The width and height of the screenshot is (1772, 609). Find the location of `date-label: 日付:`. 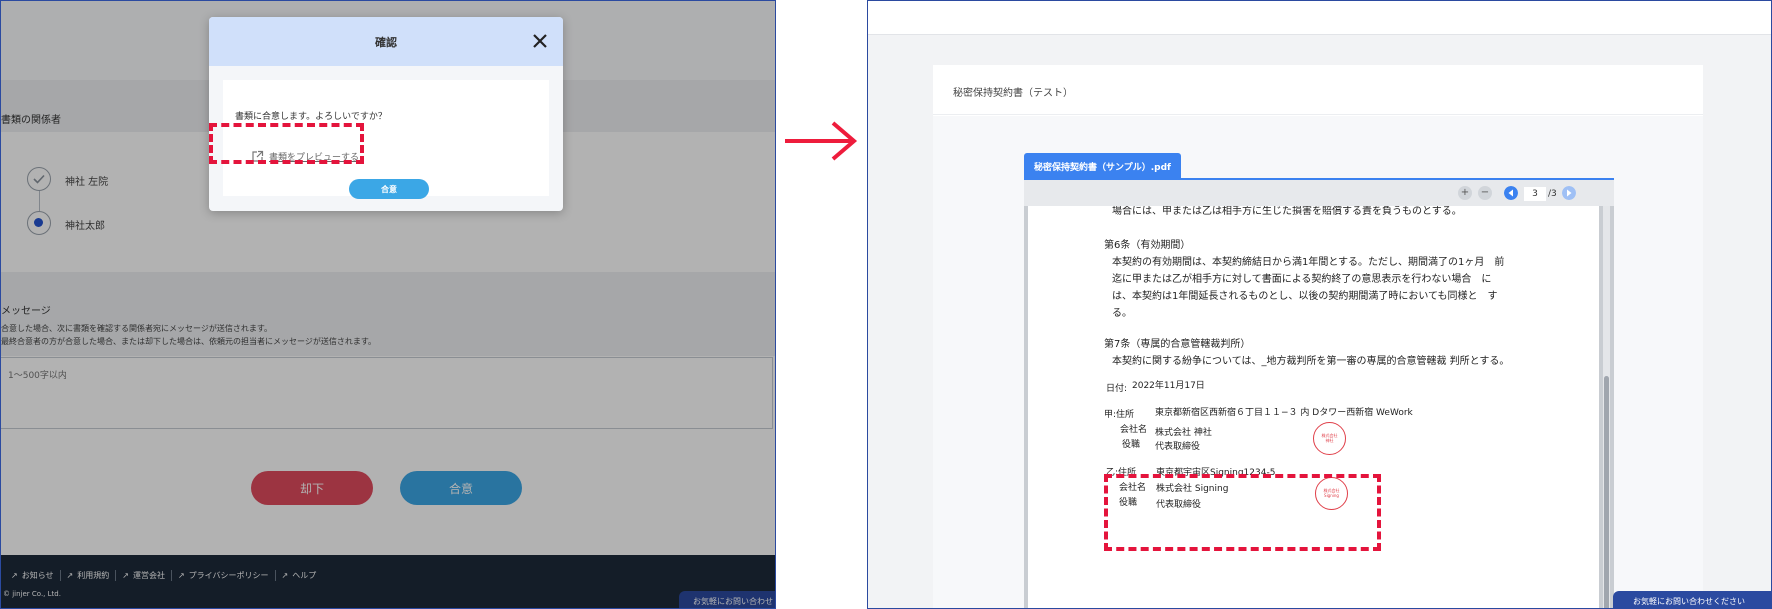

date-label: 日付: is located at coordinates (1117, 389).